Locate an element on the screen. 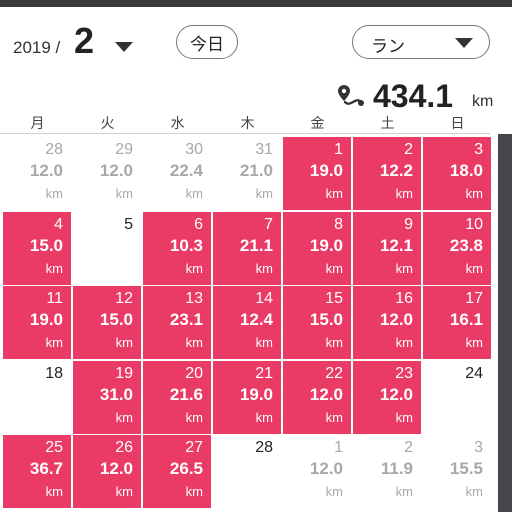 This screenshot has width=512, height=512. day-number: 29 is located at coordinates (124, 149).